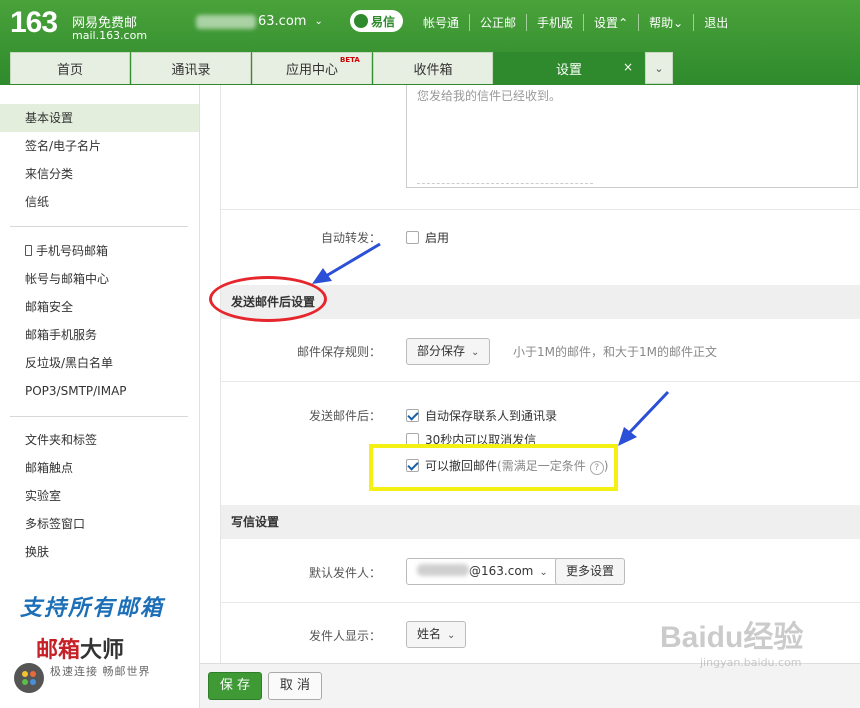  I want to click on default-sender-value: @163.com, so click(501, 571).